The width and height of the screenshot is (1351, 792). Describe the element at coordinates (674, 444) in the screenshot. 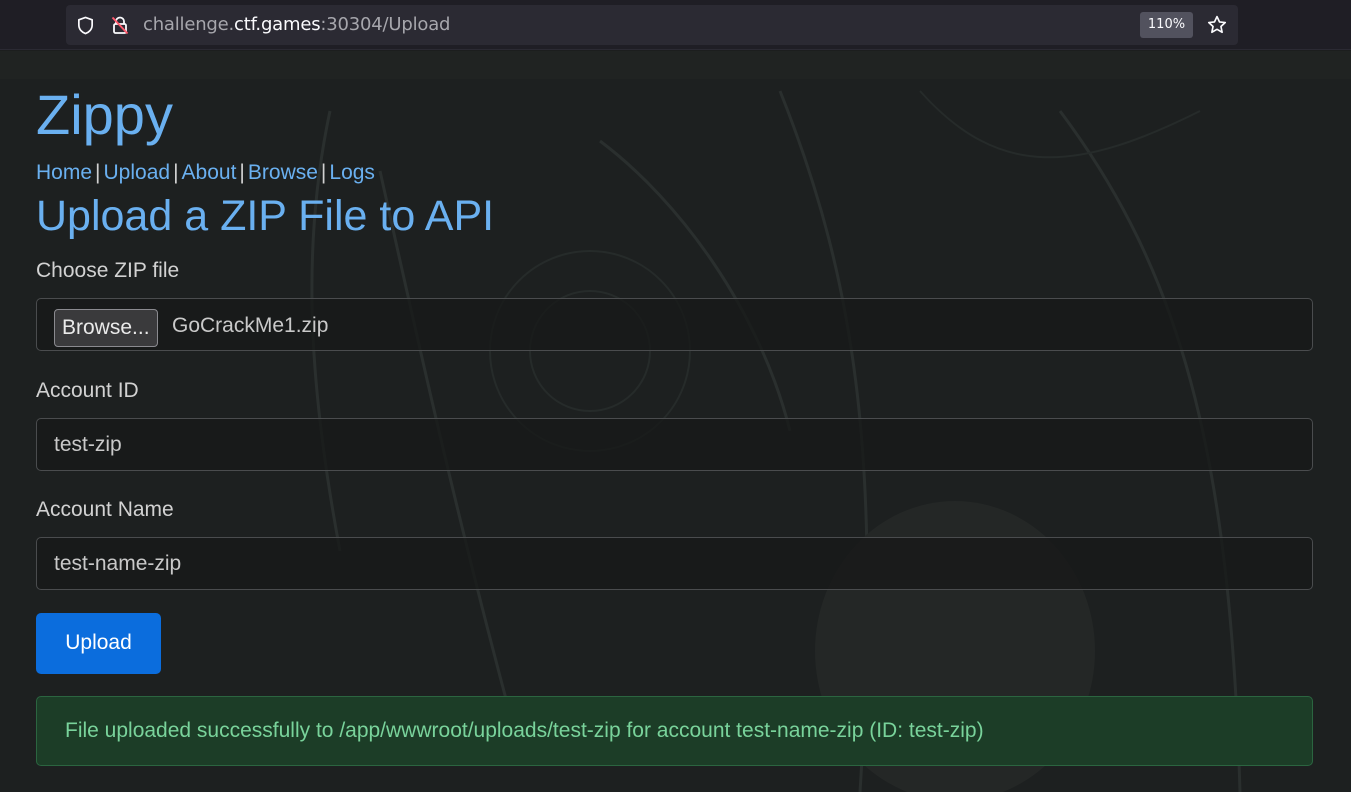

I see `account-id-input: test-zip` at that location.